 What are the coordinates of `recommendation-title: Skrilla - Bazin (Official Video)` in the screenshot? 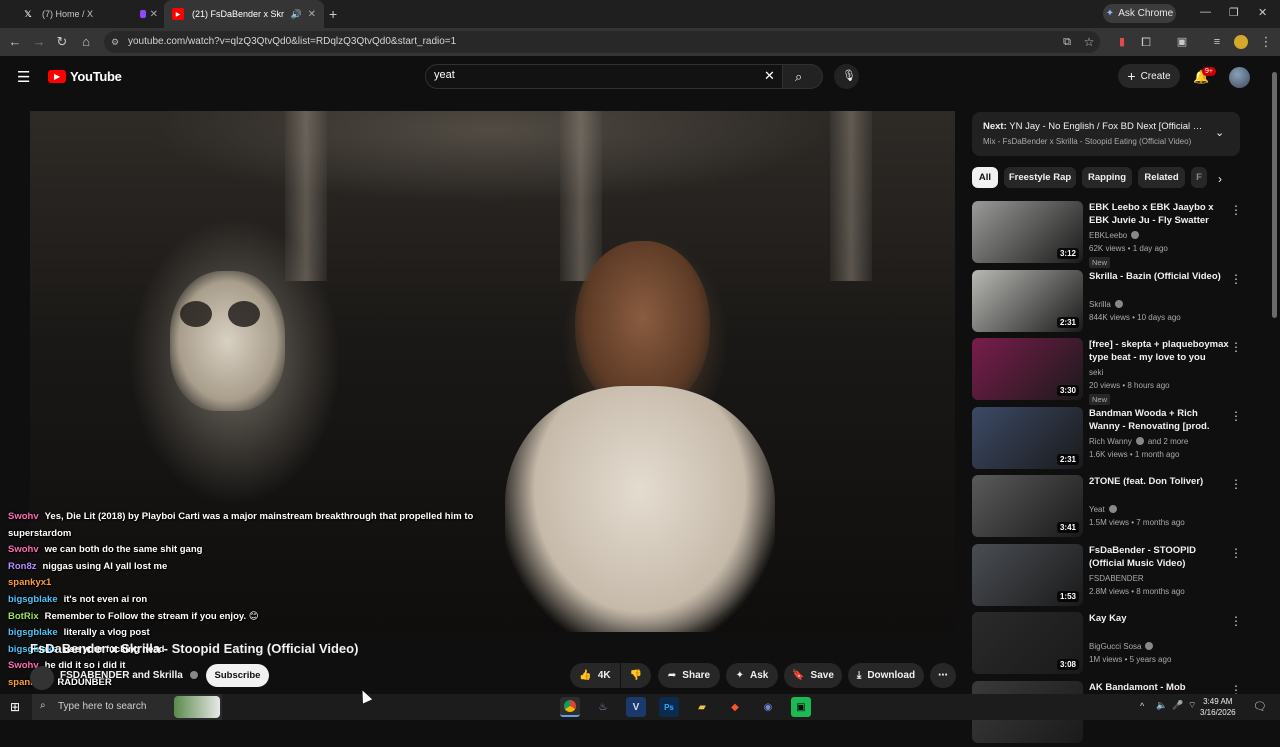 It's located at (1159, 276).